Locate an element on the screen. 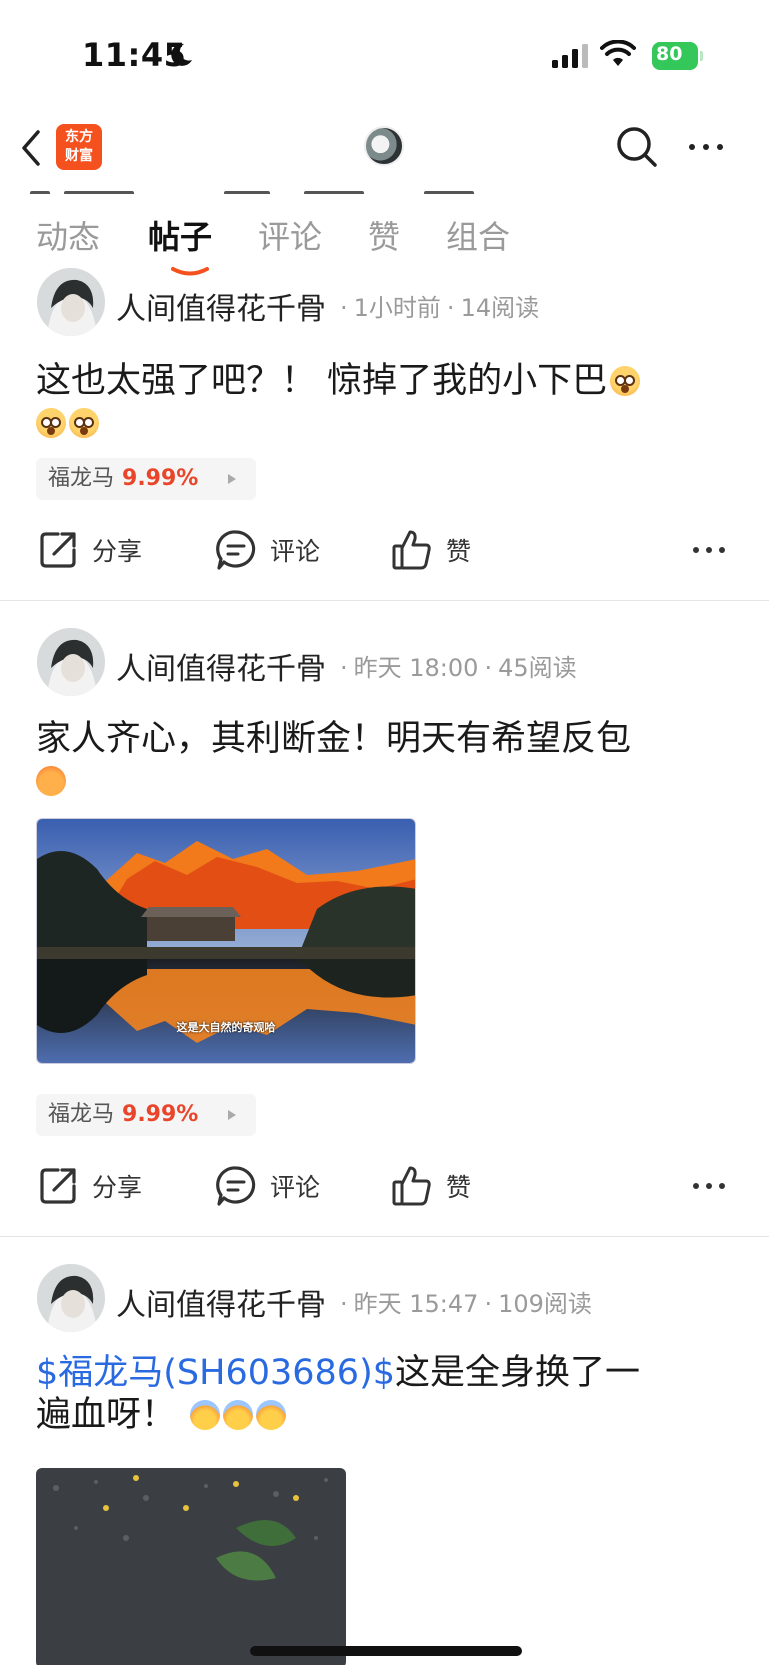 This screenshot has width=769, height=1665. header-avatar is located at coordinates (384, 146).